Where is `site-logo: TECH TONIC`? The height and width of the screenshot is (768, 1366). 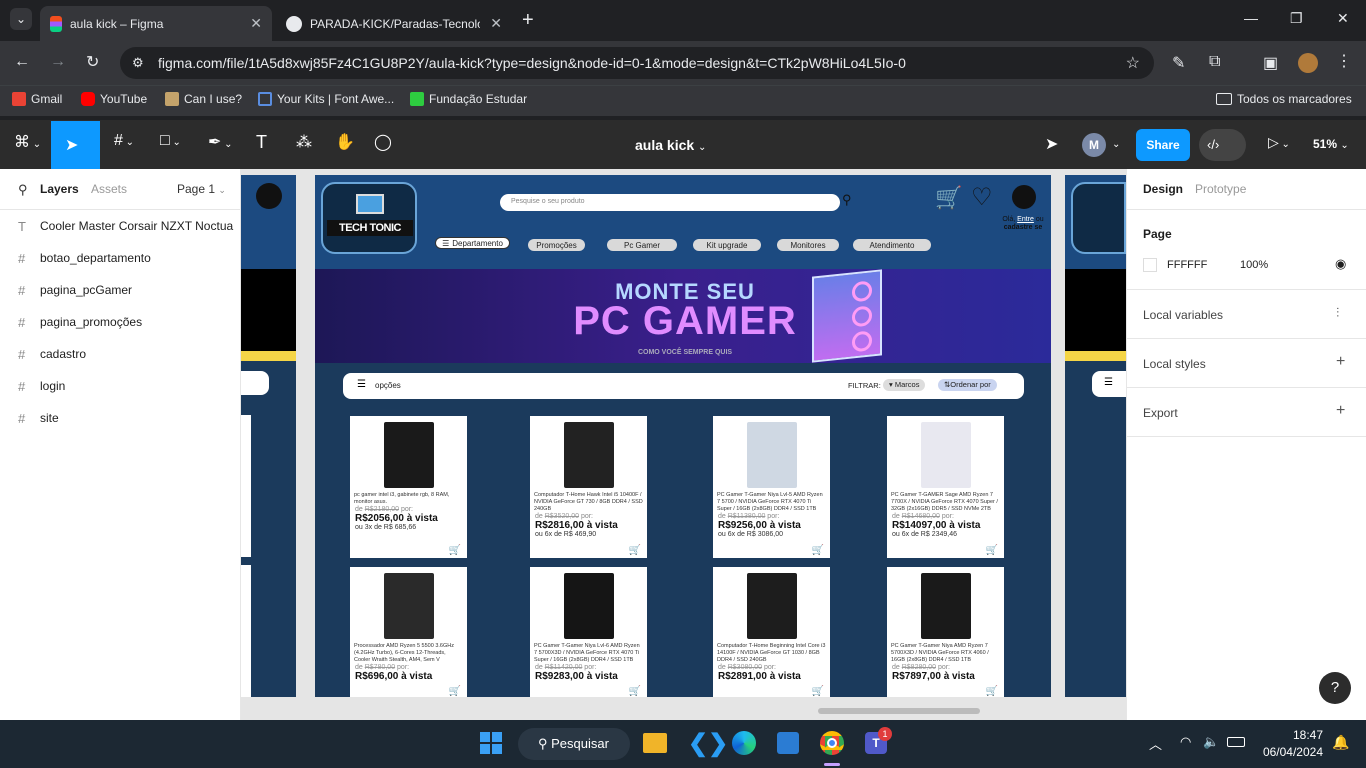
site-logo: TECH TONIC is located at coordinates (369, 218).